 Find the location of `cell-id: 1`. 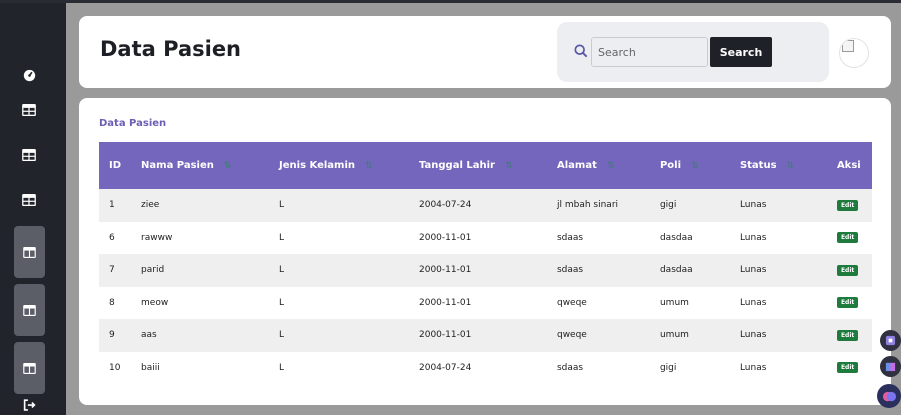

cell-id: 1 is located at coordinates (112, 205).